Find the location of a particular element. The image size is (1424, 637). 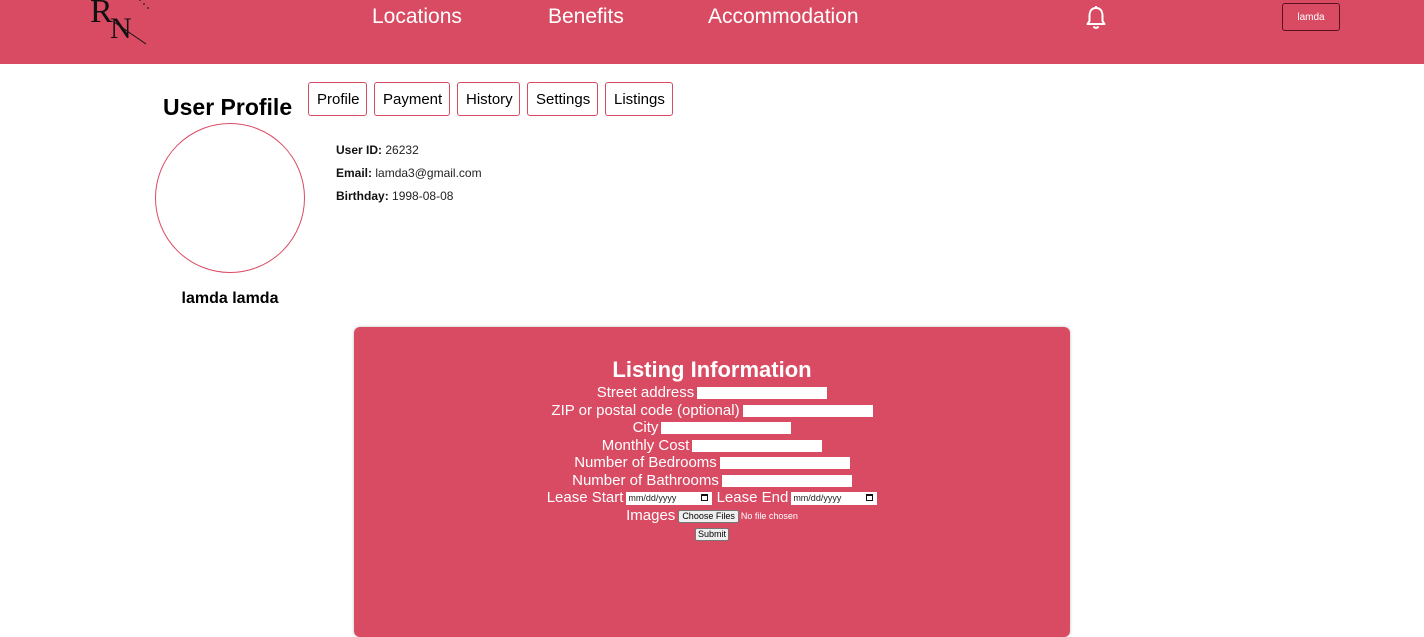

zip-row: ZIP or postal code (optional) is located at coordinates (712, 410).